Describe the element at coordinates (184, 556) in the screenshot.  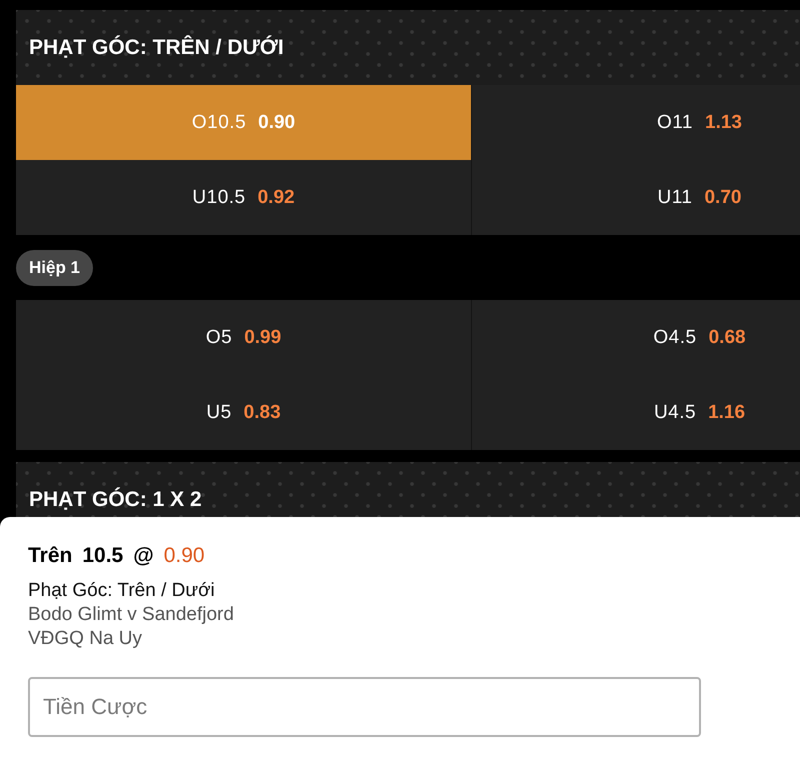
I see `odds-value: 0.90` at that location.